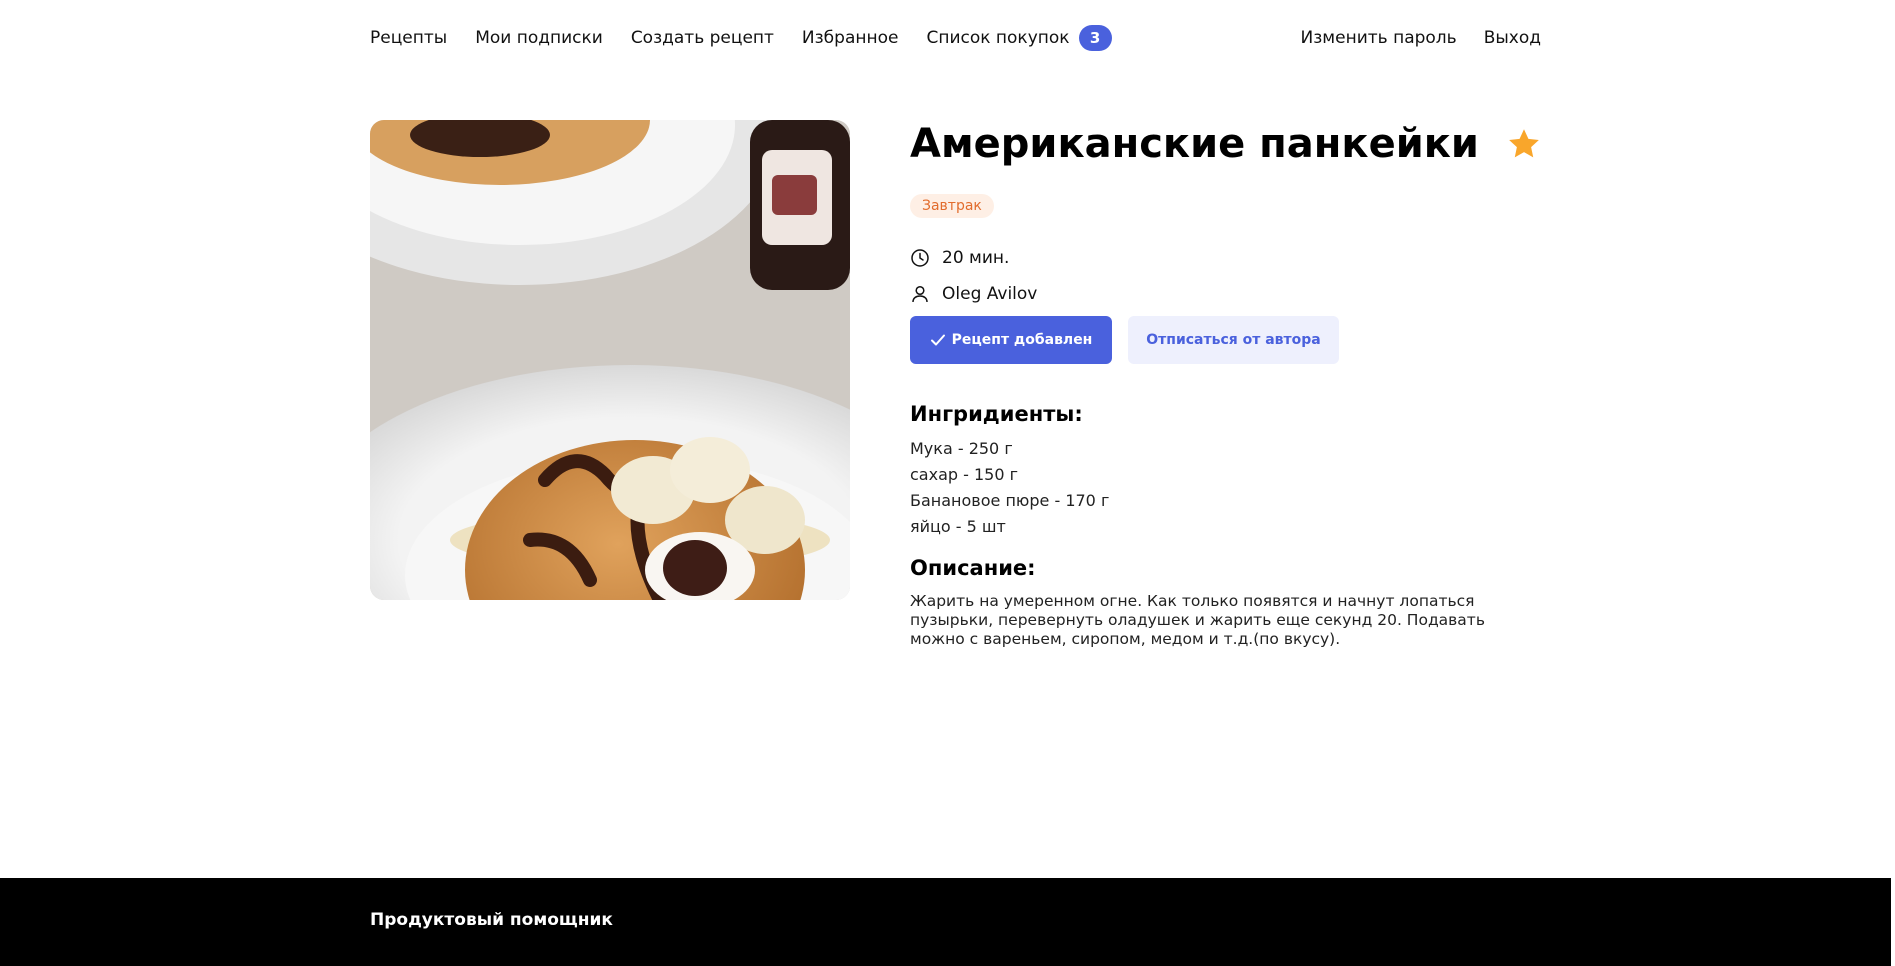 The width and height of the screenshot is (1895, 966). What do you see at coordinates (539, 38) in the screenshot?
I see `nav-link-subscriptions: Мои подписки` at bounding box center [539, 38].